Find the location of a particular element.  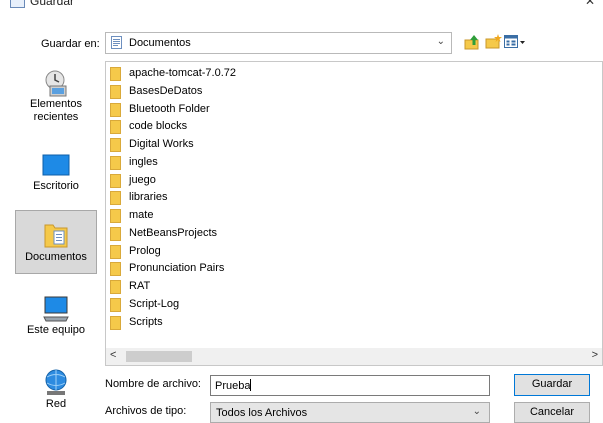

place-documents: Documentos is located at coordinates (56, 242).